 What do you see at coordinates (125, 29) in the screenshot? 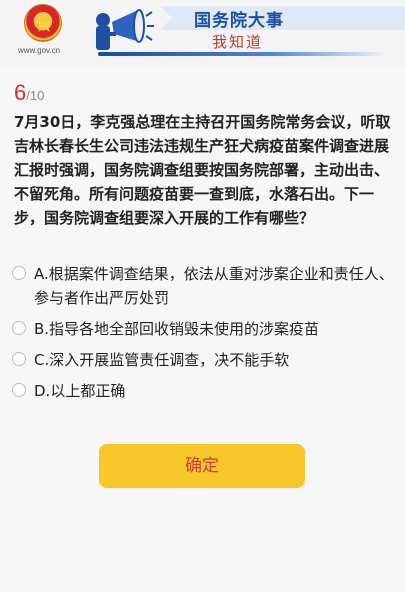
I see `megaphone-icon` at bounding box center [125, 29].